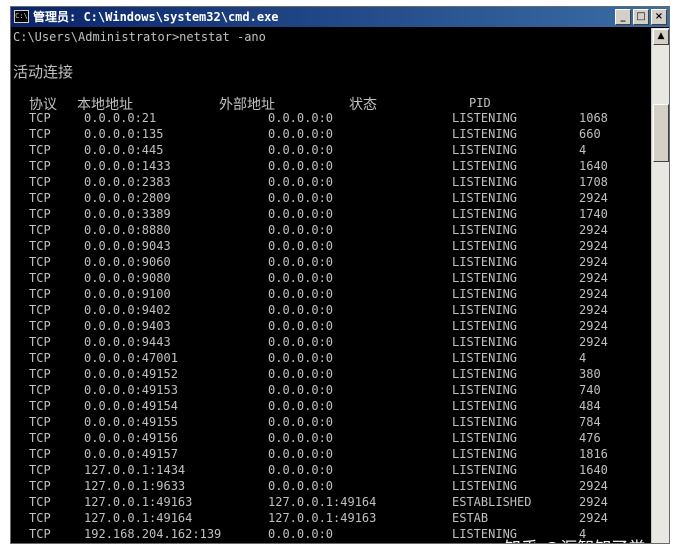 The height and width of the screenshot is (547, 681). Describe the element at coordinates (470, 518) in the screenshot. I see `cell-state: ESTAB` at that location.